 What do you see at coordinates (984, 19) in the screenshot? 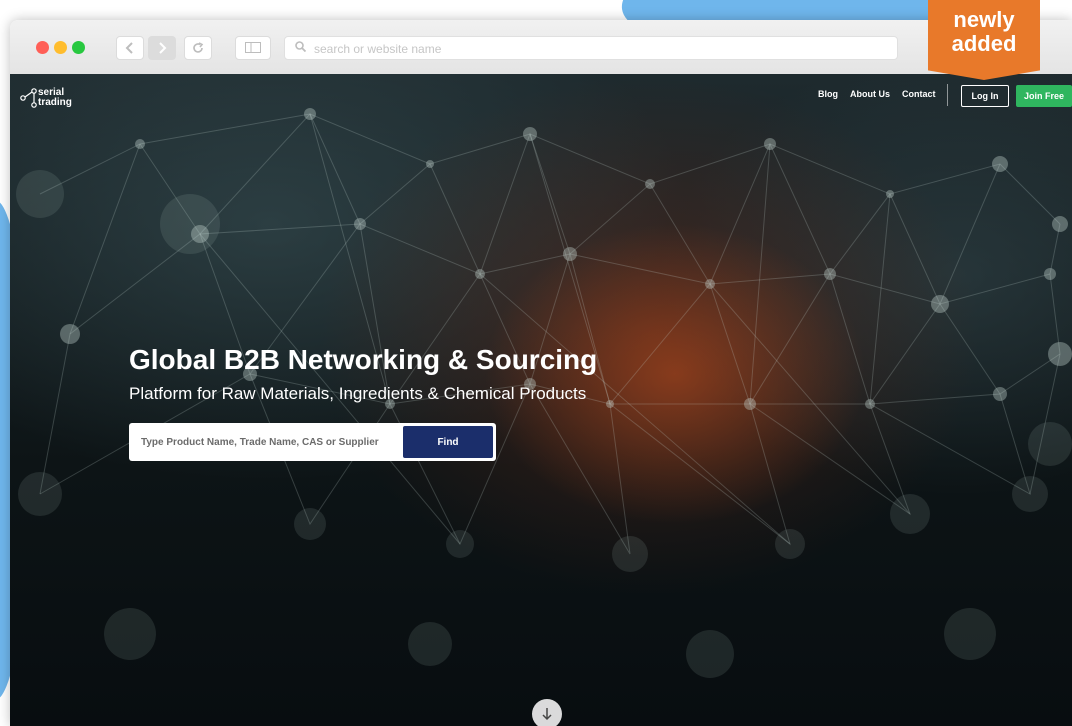
I see `badge-line-1: newly` at bounding box center [984, 19].